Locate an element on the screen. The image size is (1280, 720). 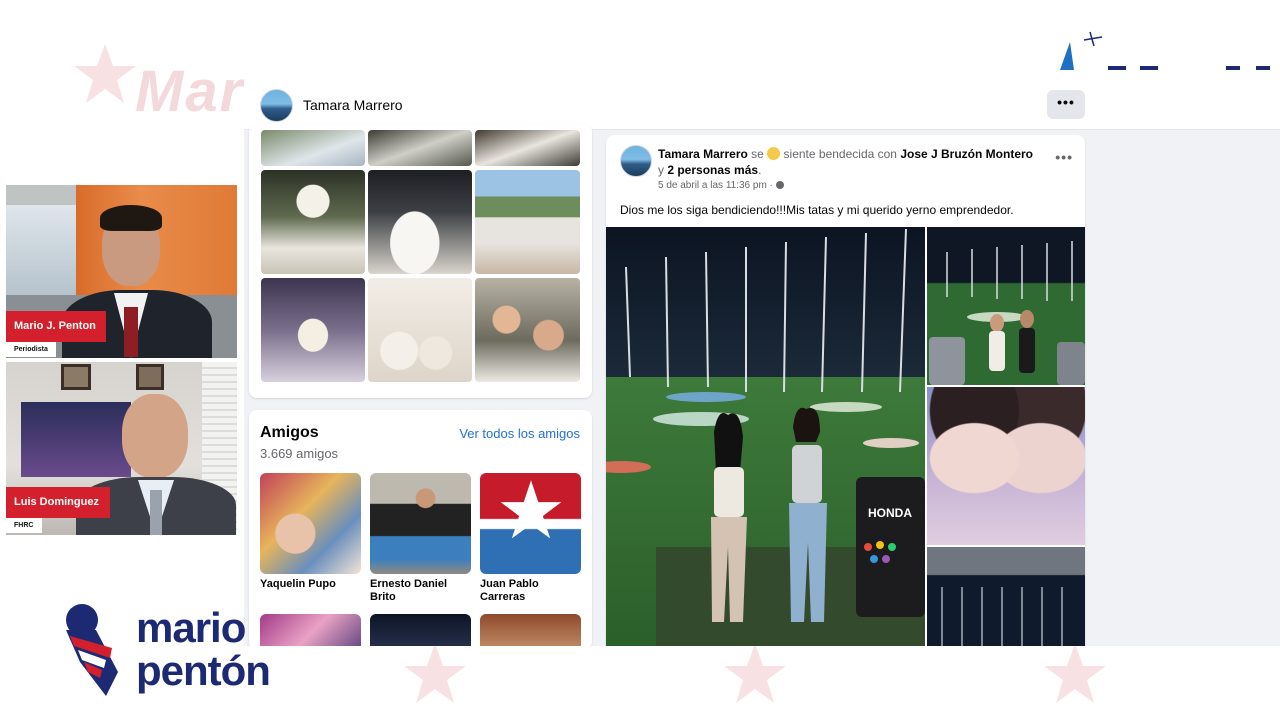
period: . is located at coordinates (760, 170).